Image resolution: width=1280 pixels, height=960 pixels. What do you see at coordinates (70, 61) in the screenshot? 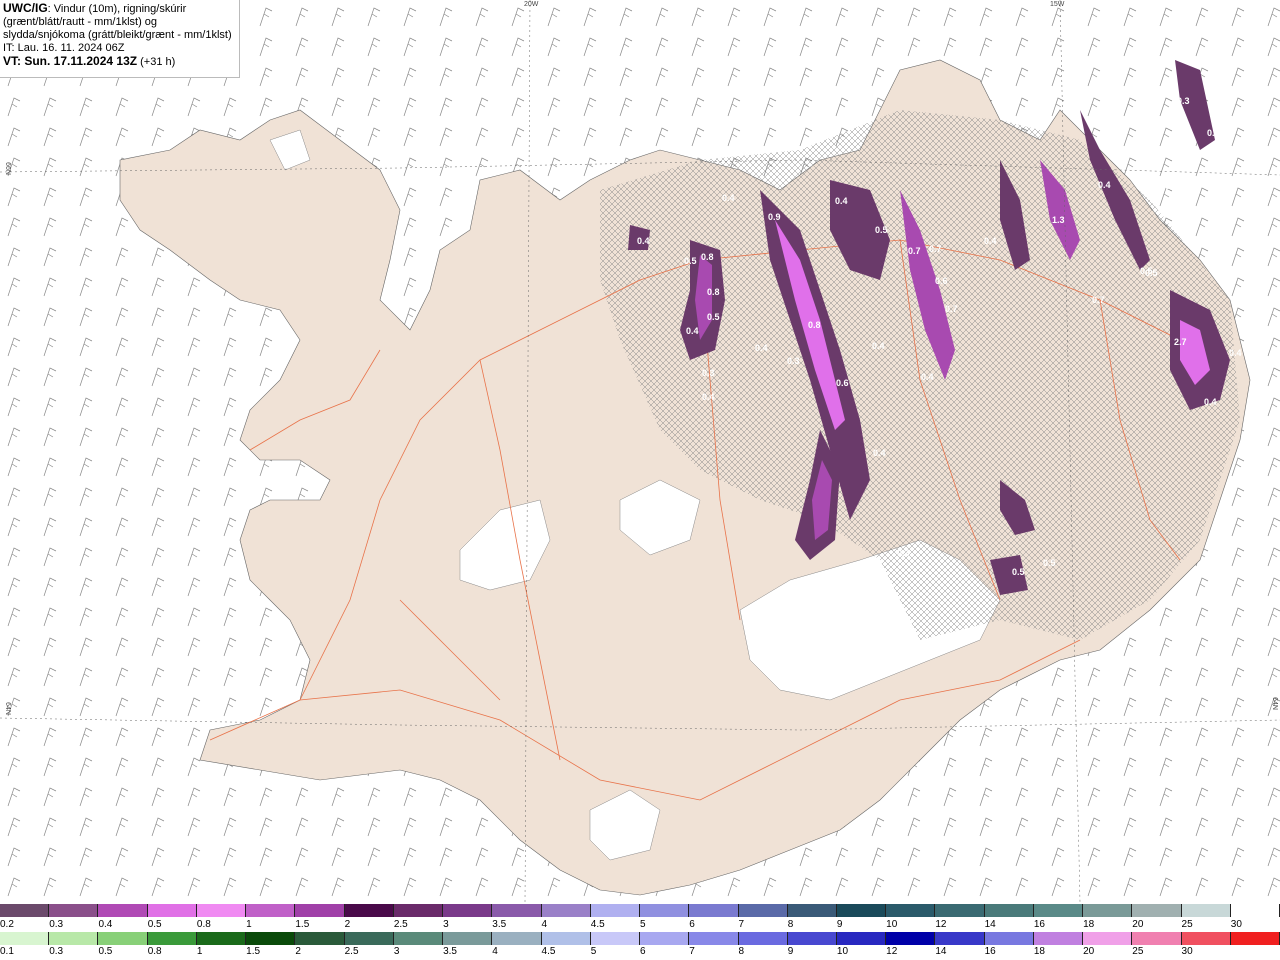
I see `valid-time: VT: Sun. 17.11.2024 13Z` at bounding box center [70, 61].